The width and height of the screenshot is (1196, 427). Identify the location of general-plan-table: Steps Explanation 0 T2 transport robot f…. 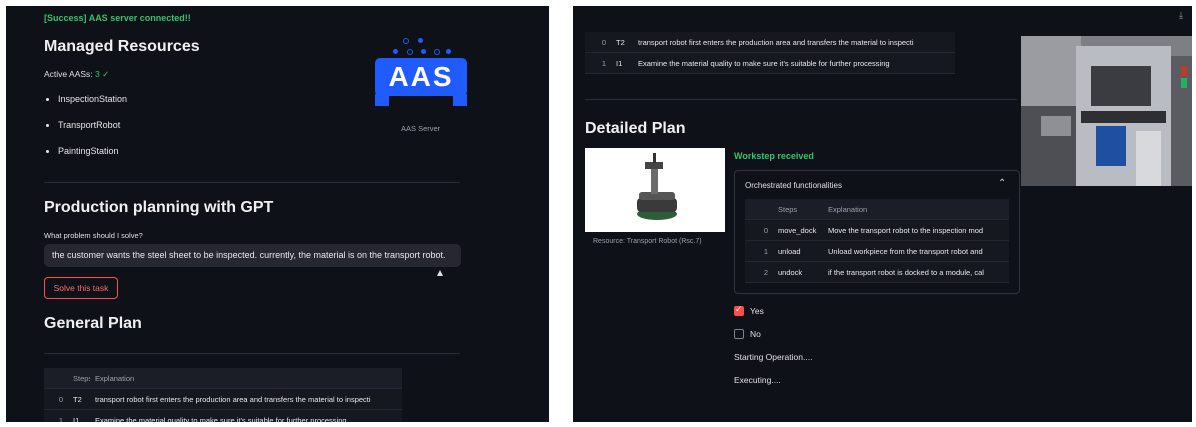
(223, 395).